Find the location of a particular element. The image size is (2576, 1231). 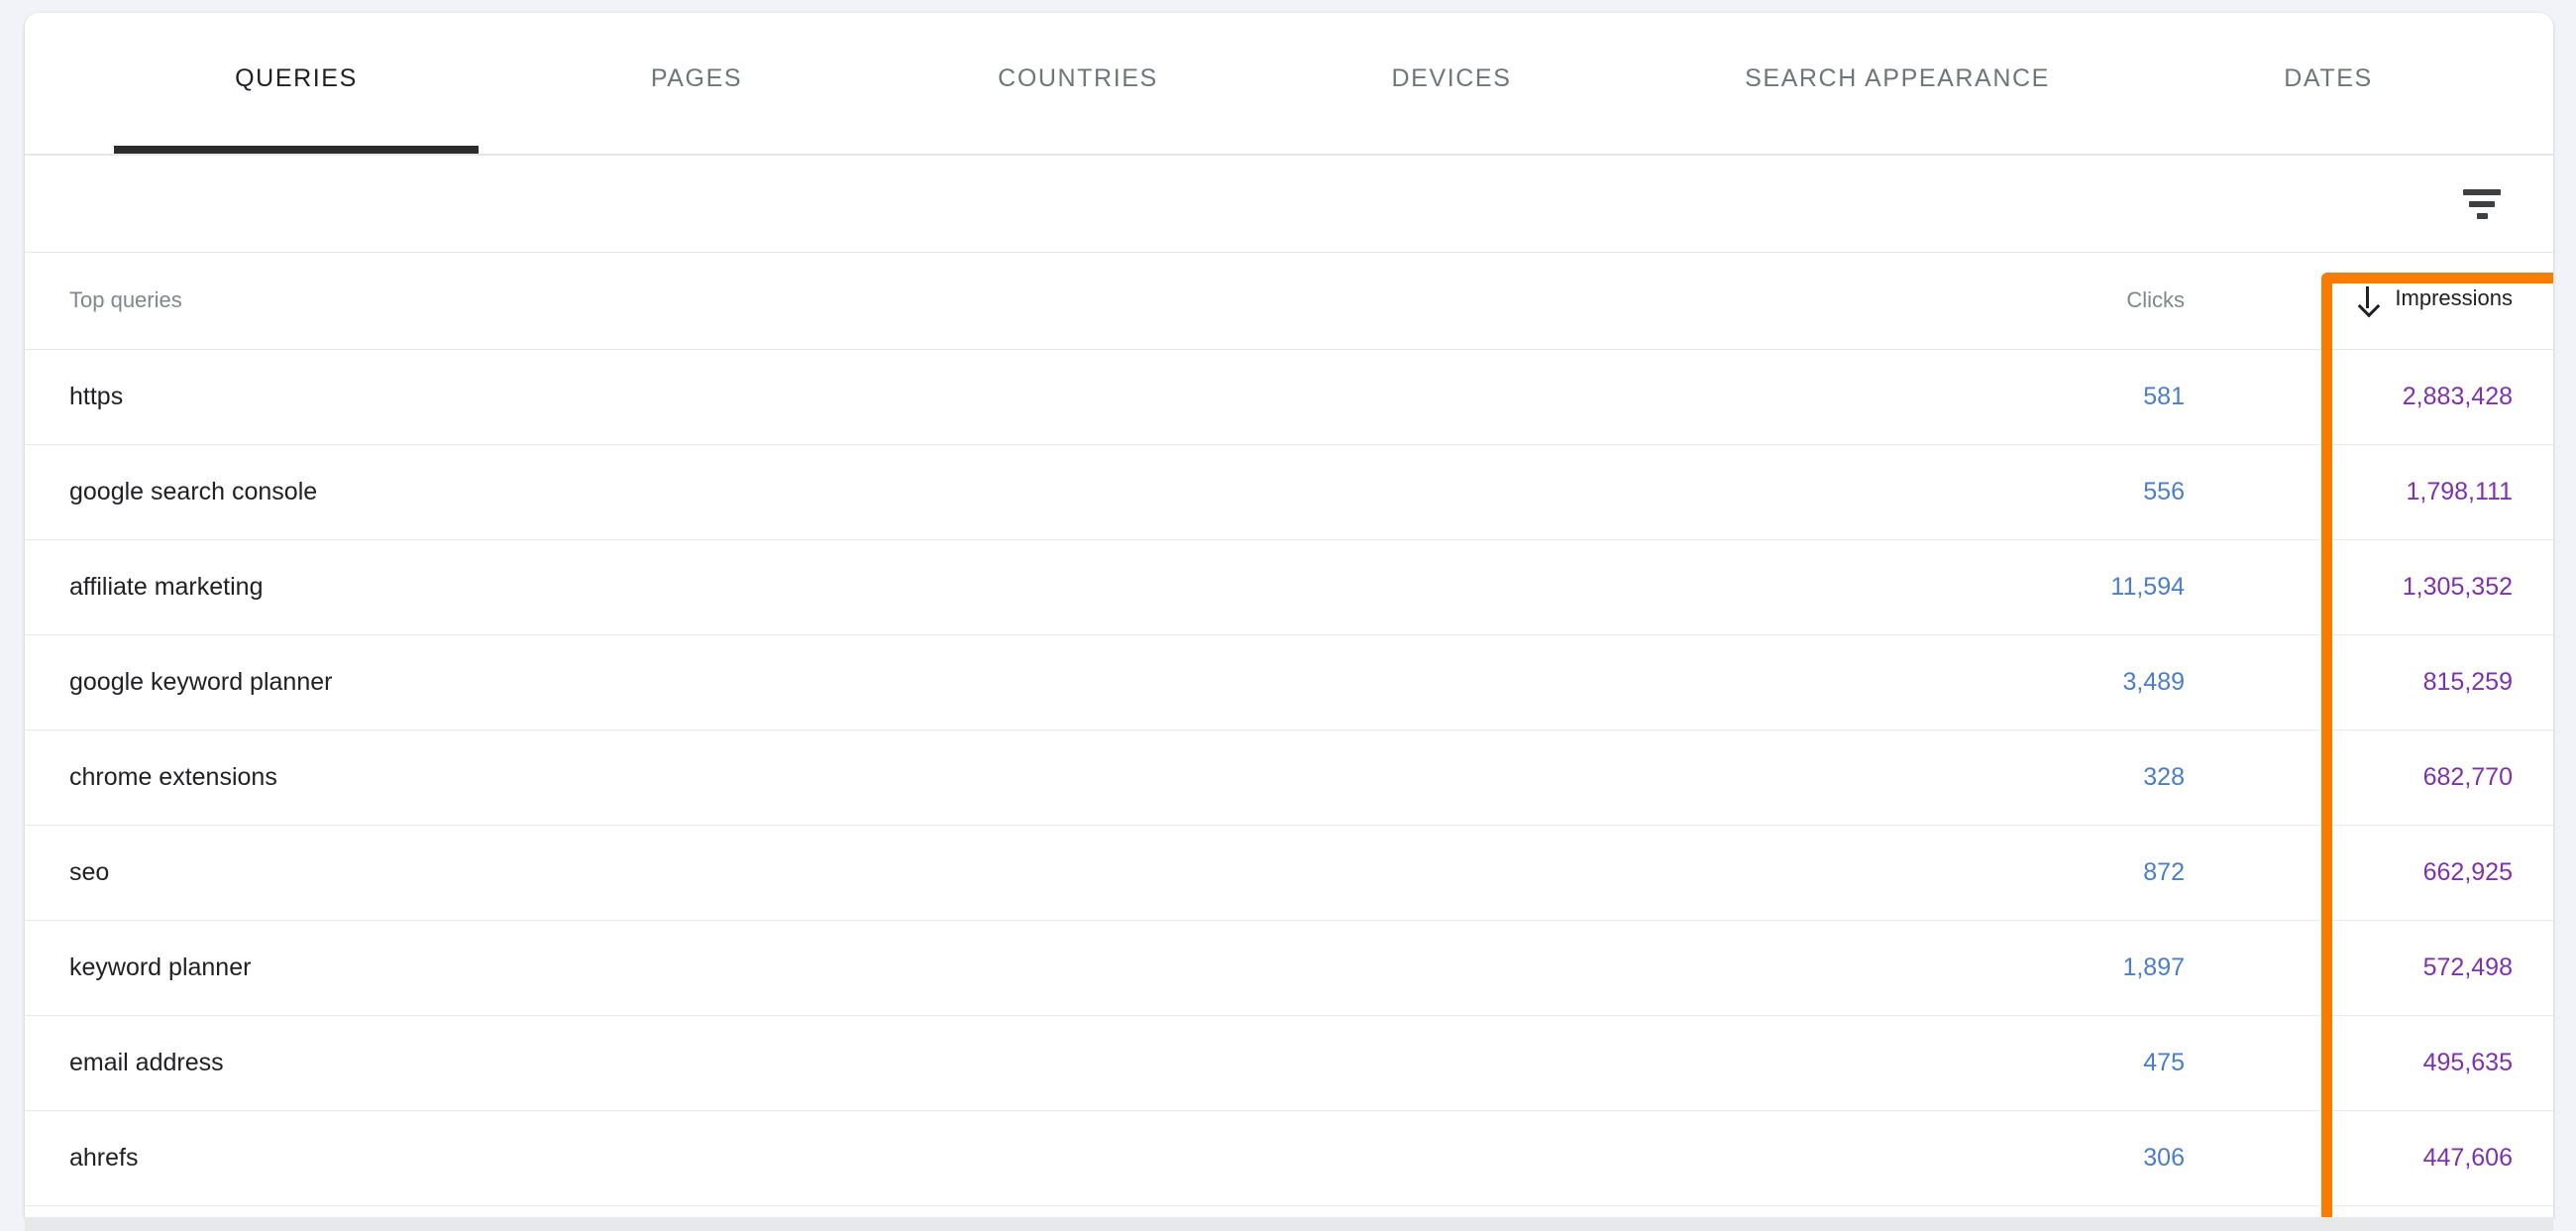

filter-icon-bar-middle is located at coordinates (2482, 203).